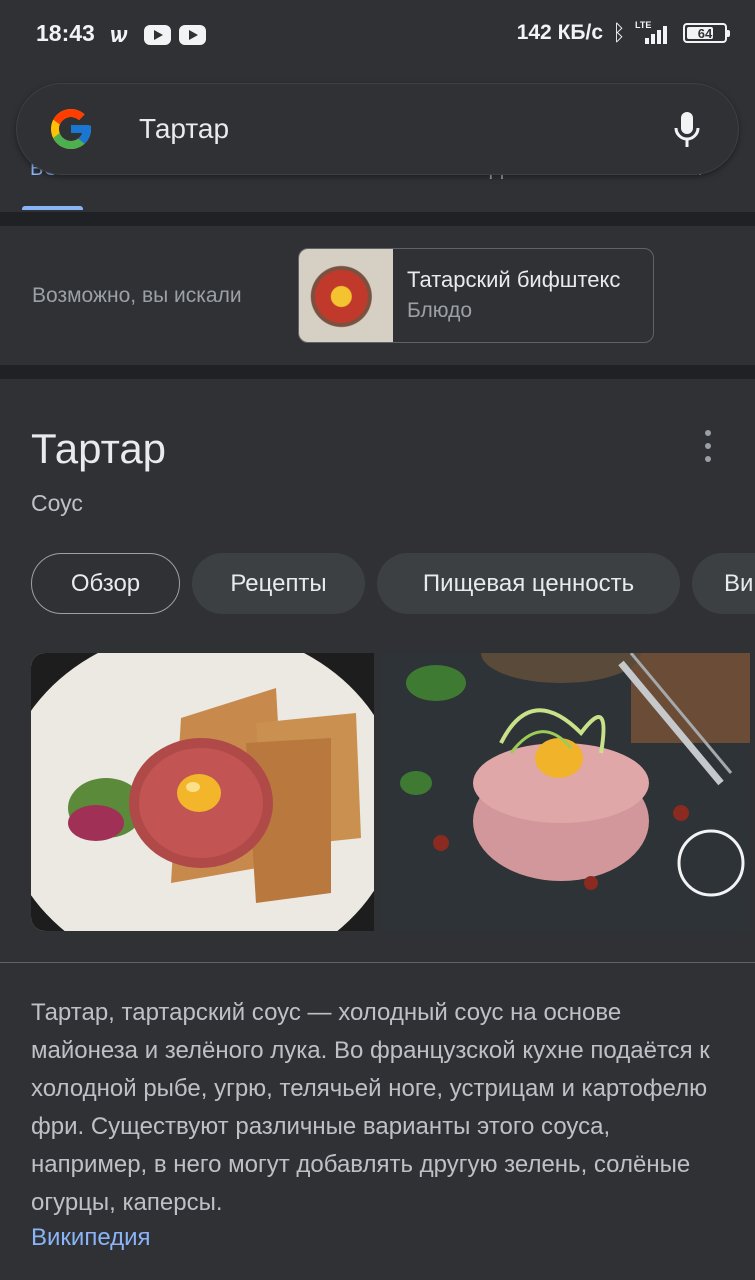 This screenshot has width=755, height=1280. I want to click on knowledge-panel-subtitle: Соус, so click(57, 503).